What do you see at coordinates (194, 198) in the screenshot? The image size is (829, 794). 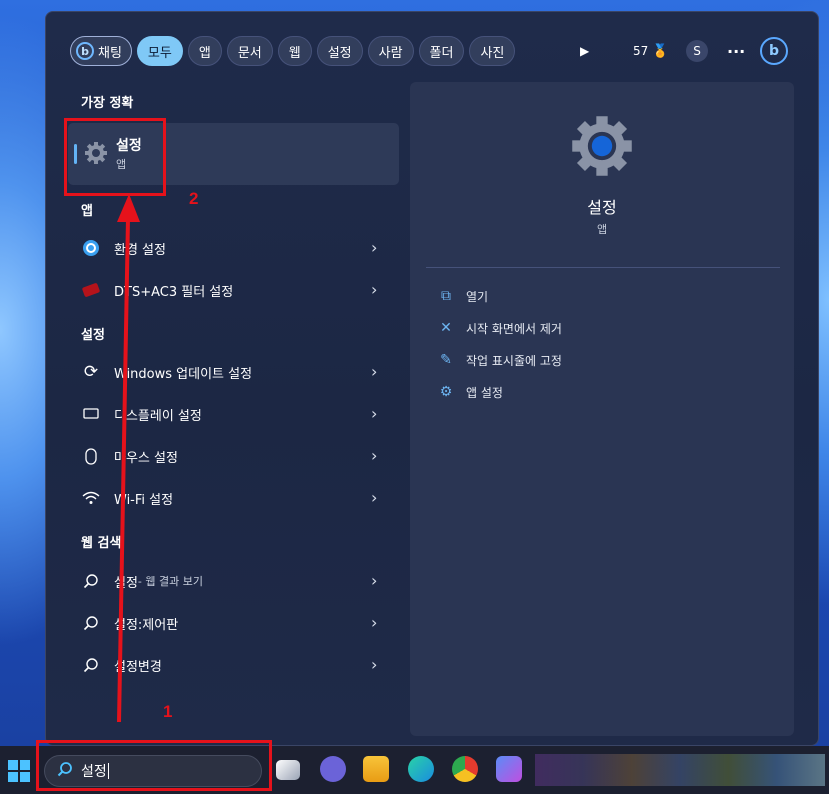 I see `annotation-step-2: 2` at bounding box center [194, 198].